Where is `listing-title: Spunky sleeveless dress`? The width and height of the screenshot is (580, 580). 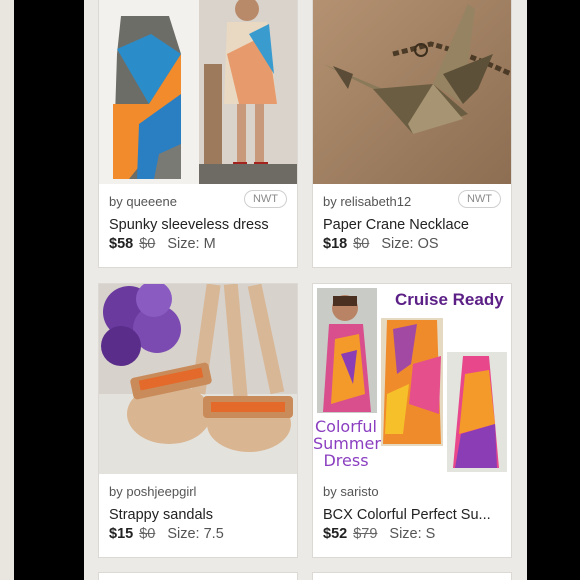 listing-title: Spunky sleeveless dress is located at coordinates (198, 225).